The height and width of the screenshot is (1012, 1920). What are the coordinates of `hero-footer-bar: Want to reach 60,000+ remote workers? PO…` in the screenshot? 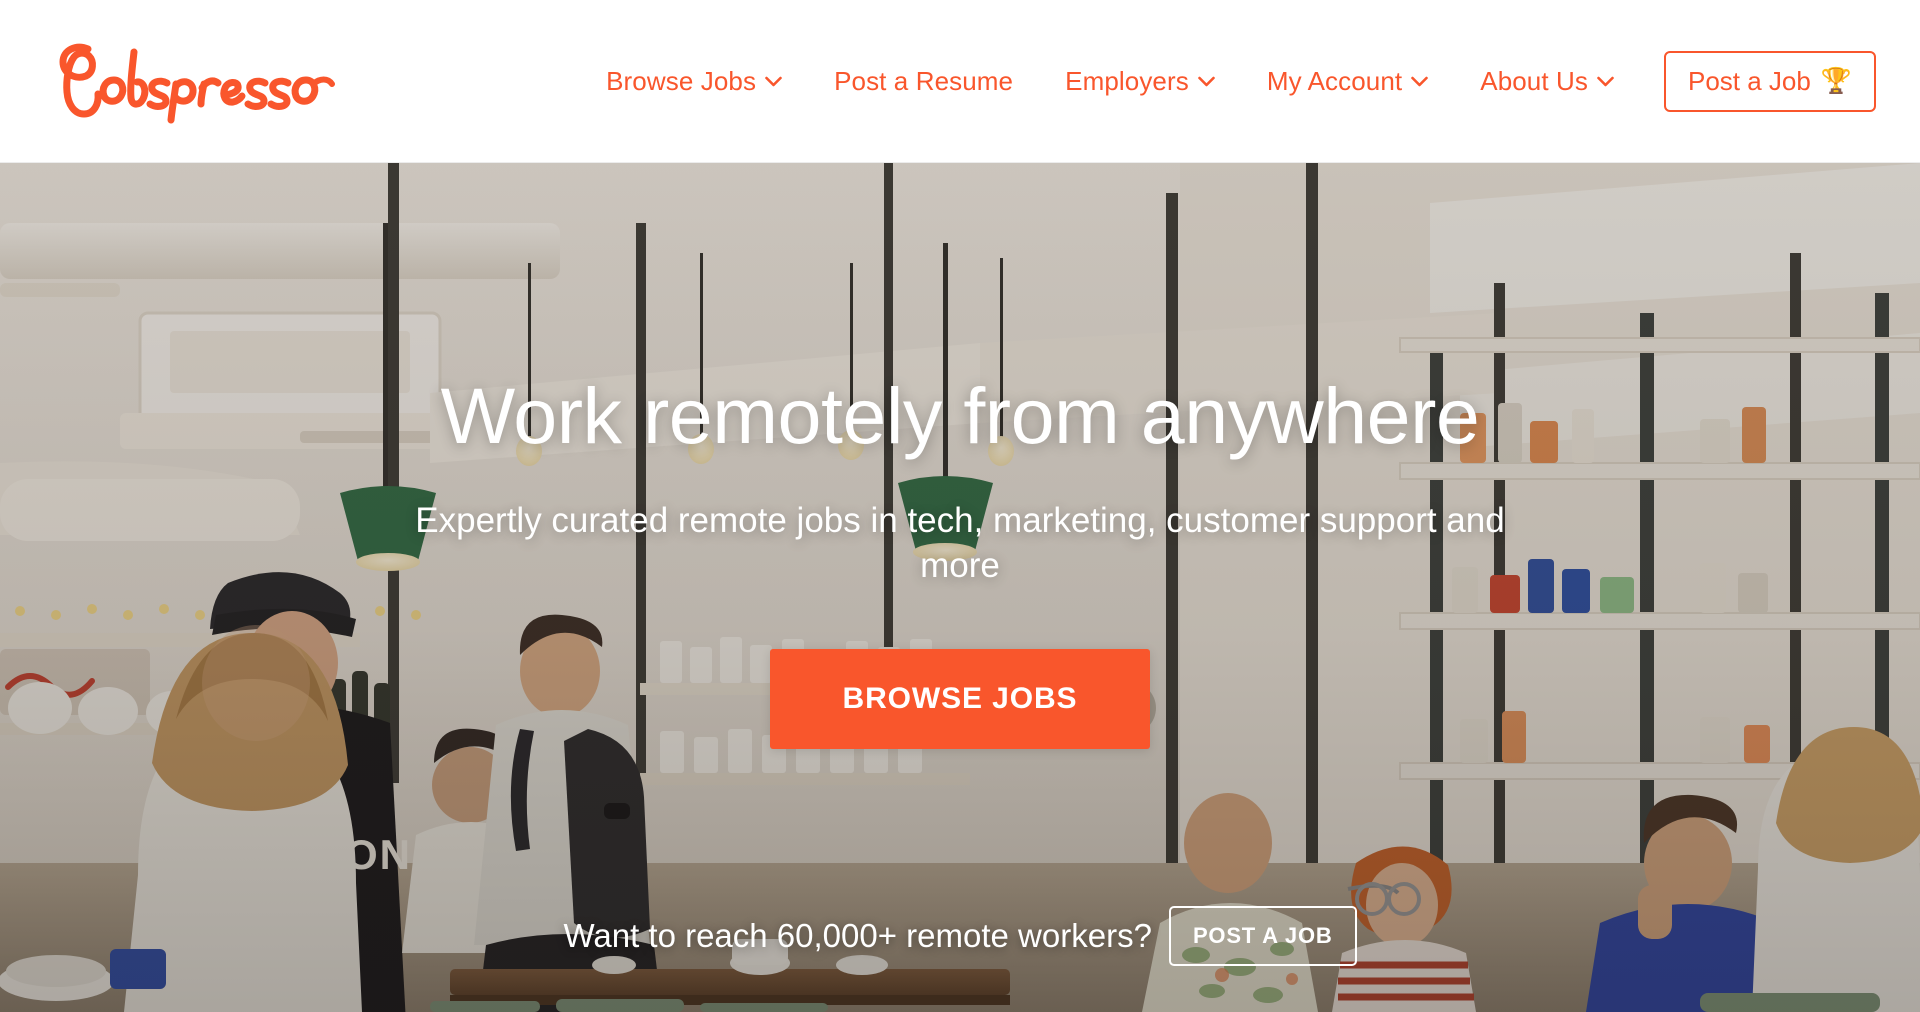 It's located at (960, 936).